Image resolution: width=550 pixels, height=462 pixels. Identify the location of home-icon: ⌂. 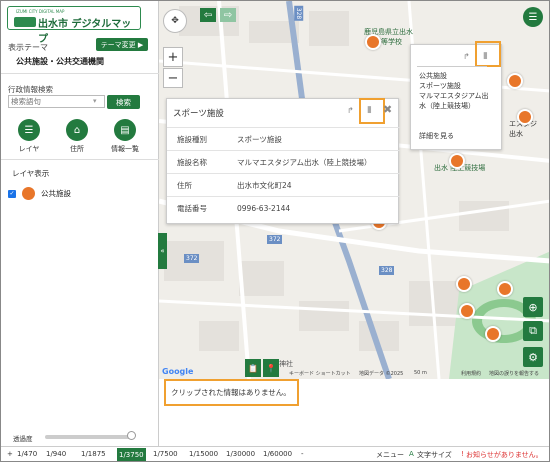
(77, 130).